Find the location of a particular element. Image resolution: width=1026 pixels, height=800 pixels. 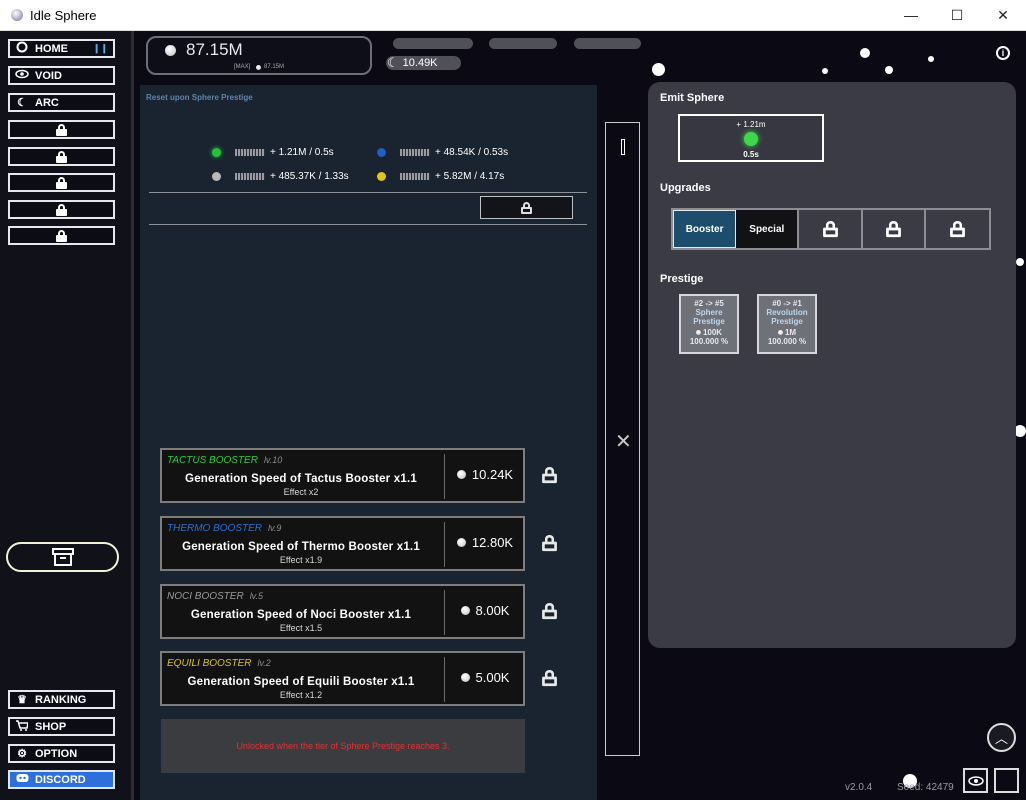

sphere-count: 87.15M is located at coordinates (214, 49).